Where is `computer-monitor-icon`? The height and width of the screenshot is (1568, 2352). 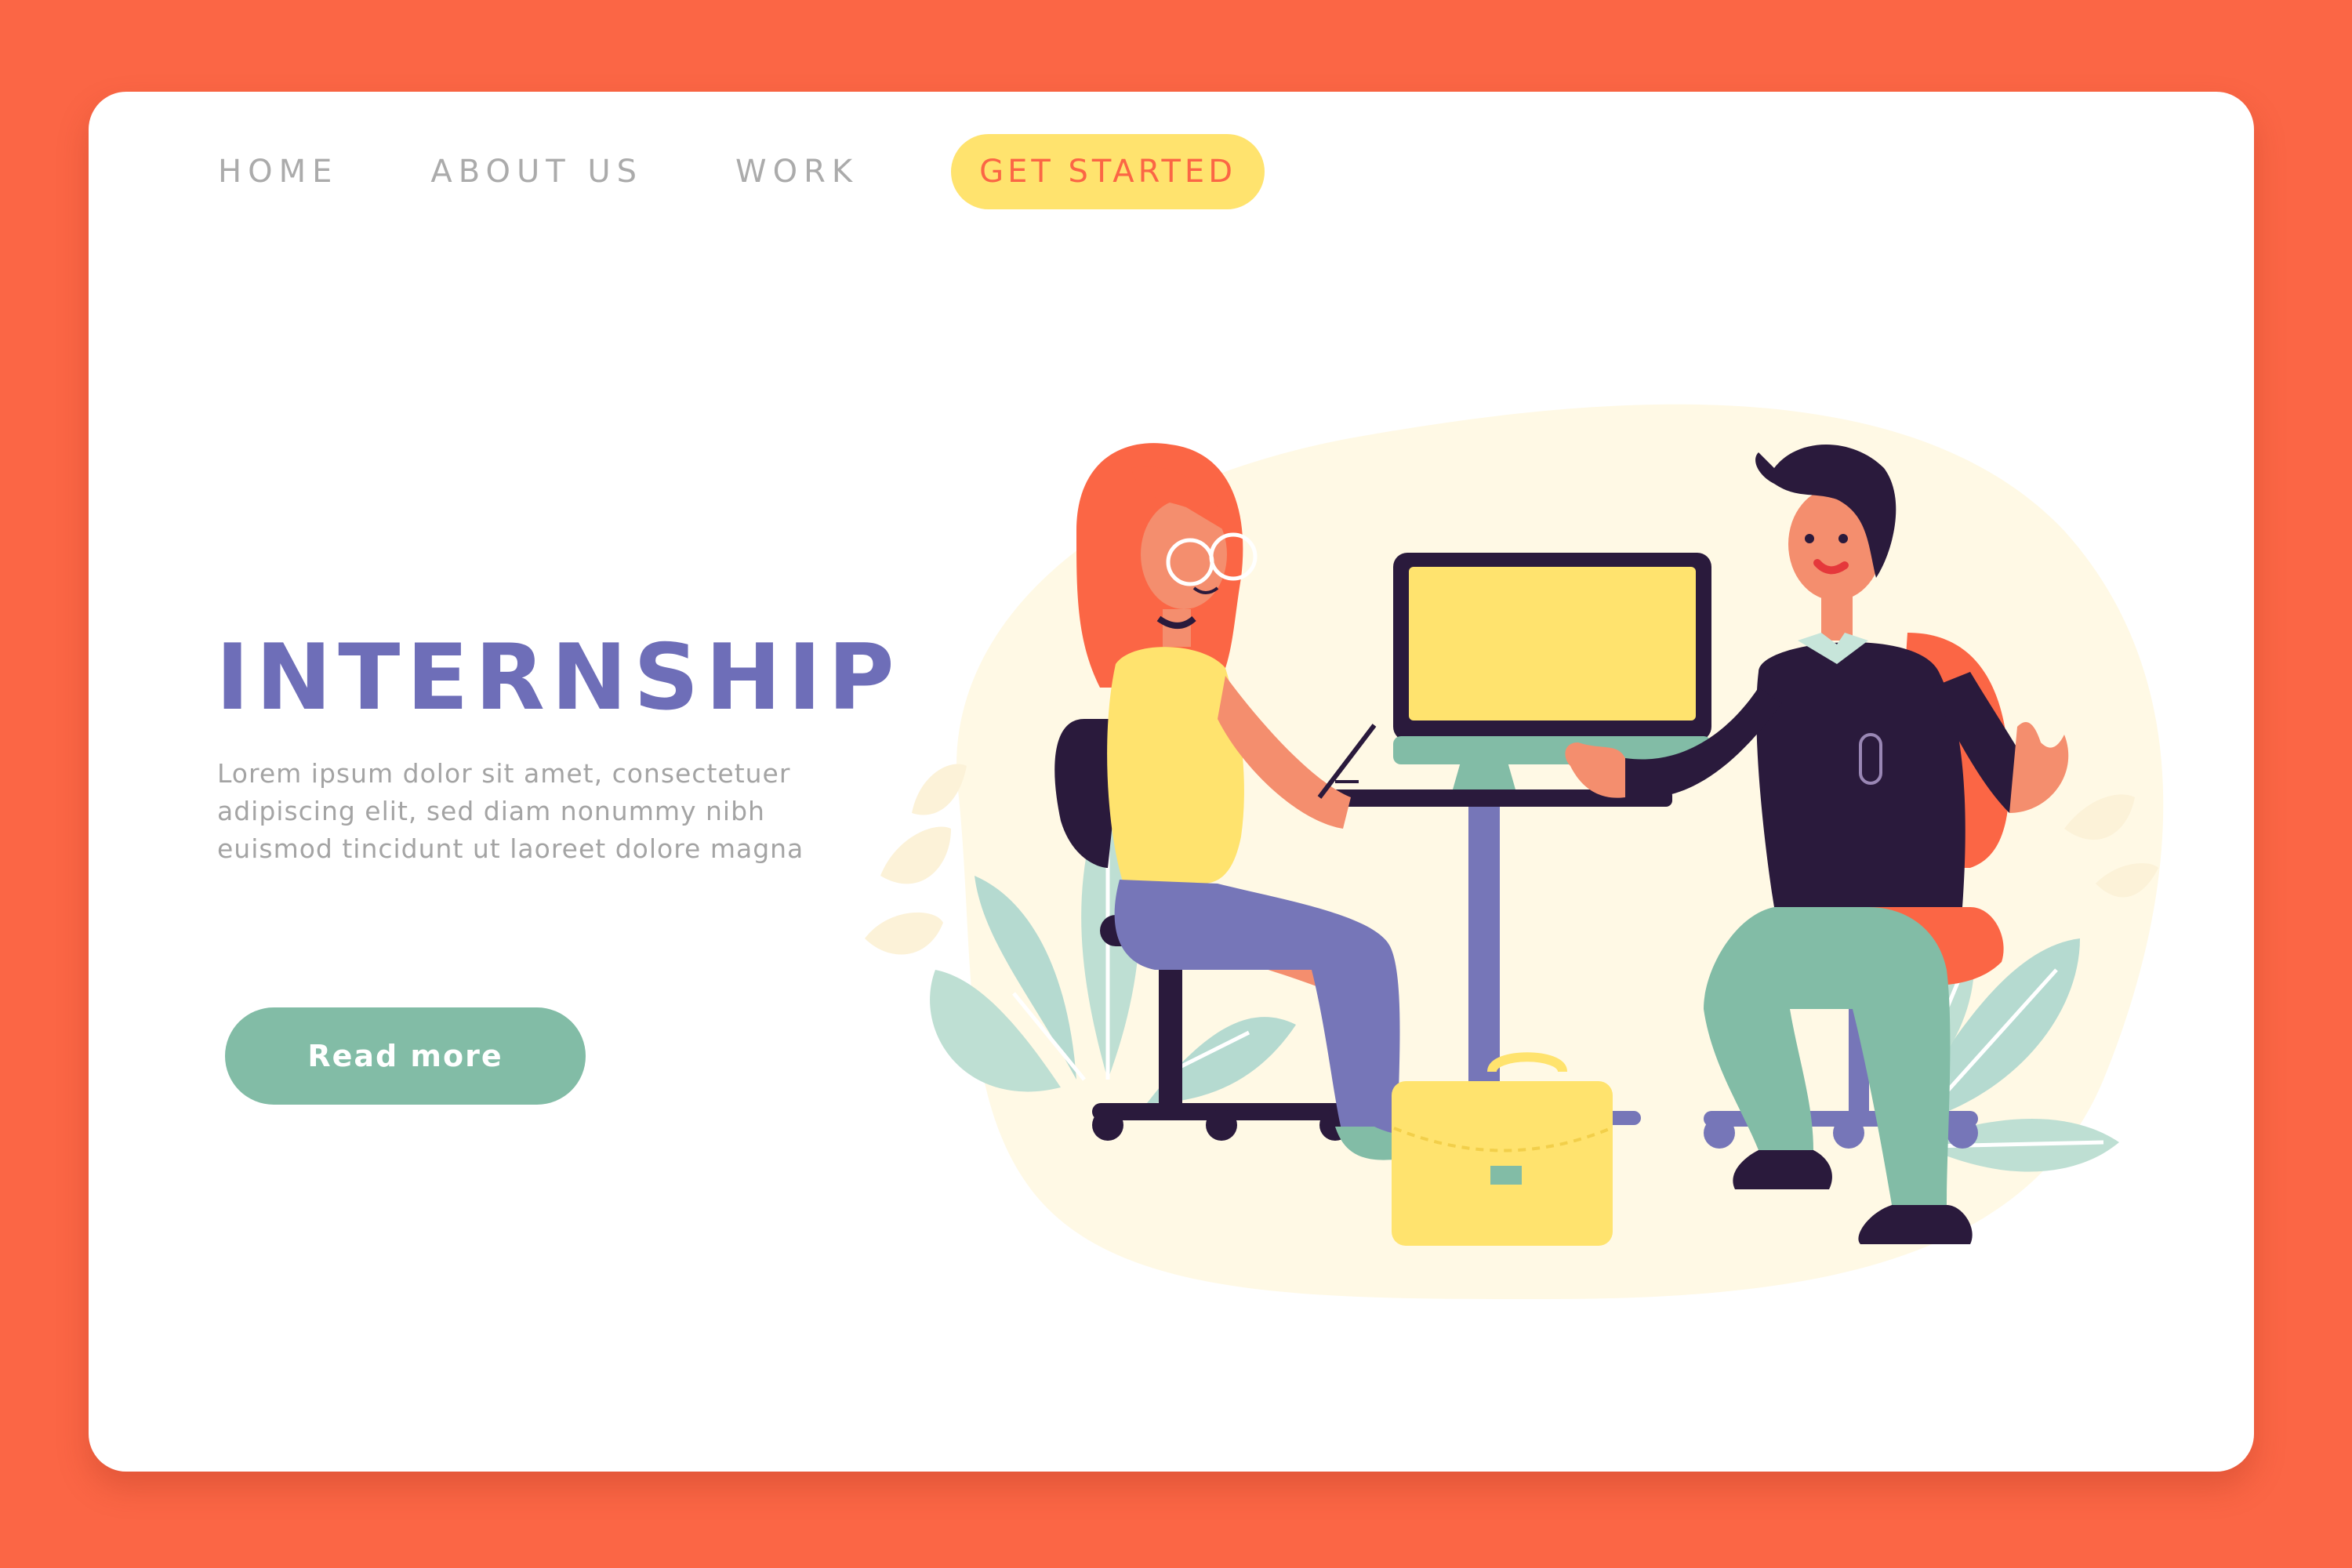 computer-monitor-icon is located at coordinates (1552, 671).